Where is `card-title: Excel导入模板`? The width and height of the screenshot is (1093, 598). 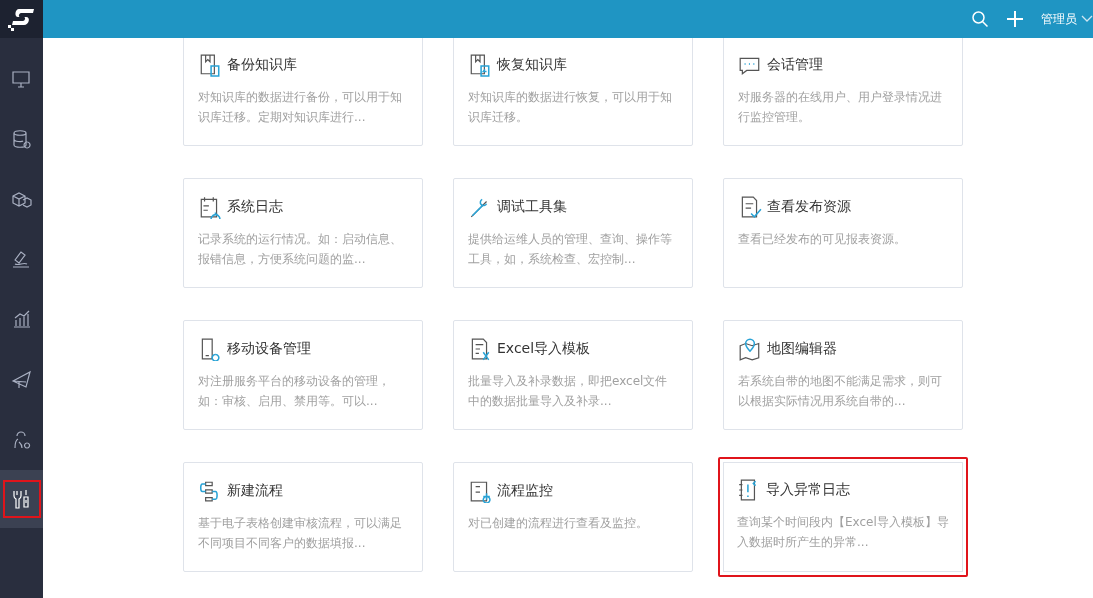 card-title: Excel导入模板 is located at coordinates (544, 349).